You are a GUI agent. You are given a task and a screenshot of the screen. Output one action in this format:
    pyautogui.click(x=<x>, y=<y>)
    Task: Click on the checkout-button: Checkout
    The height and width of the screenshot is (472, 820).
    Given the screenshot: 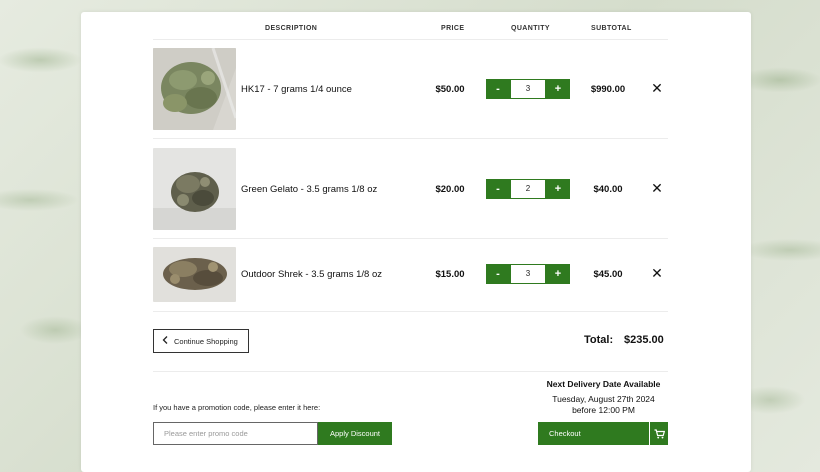 What is the action you would take?
    pyautogui.click(x=593, y=433)
    